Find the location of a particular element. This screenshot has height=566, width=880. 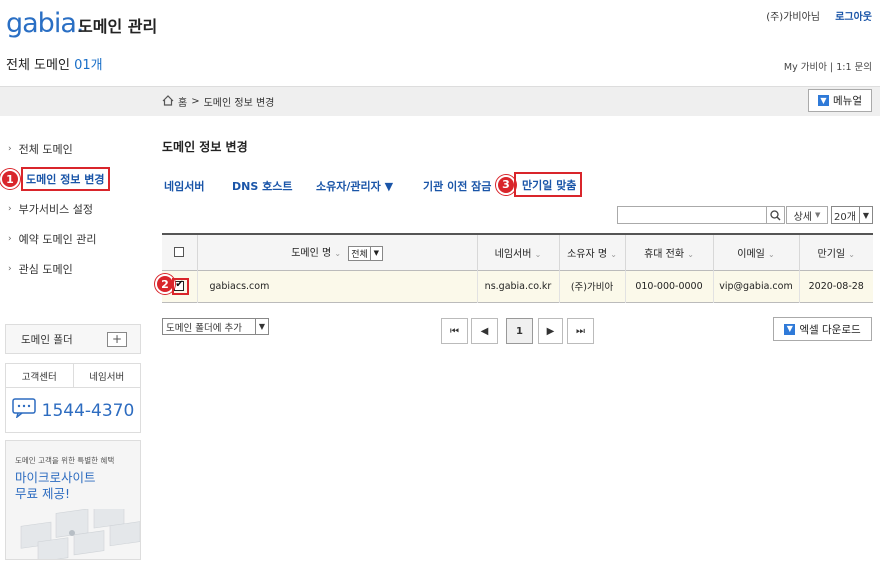

tab-expiry-sync-label: 만기일 맞춤 is located at coordinates (548, 184).